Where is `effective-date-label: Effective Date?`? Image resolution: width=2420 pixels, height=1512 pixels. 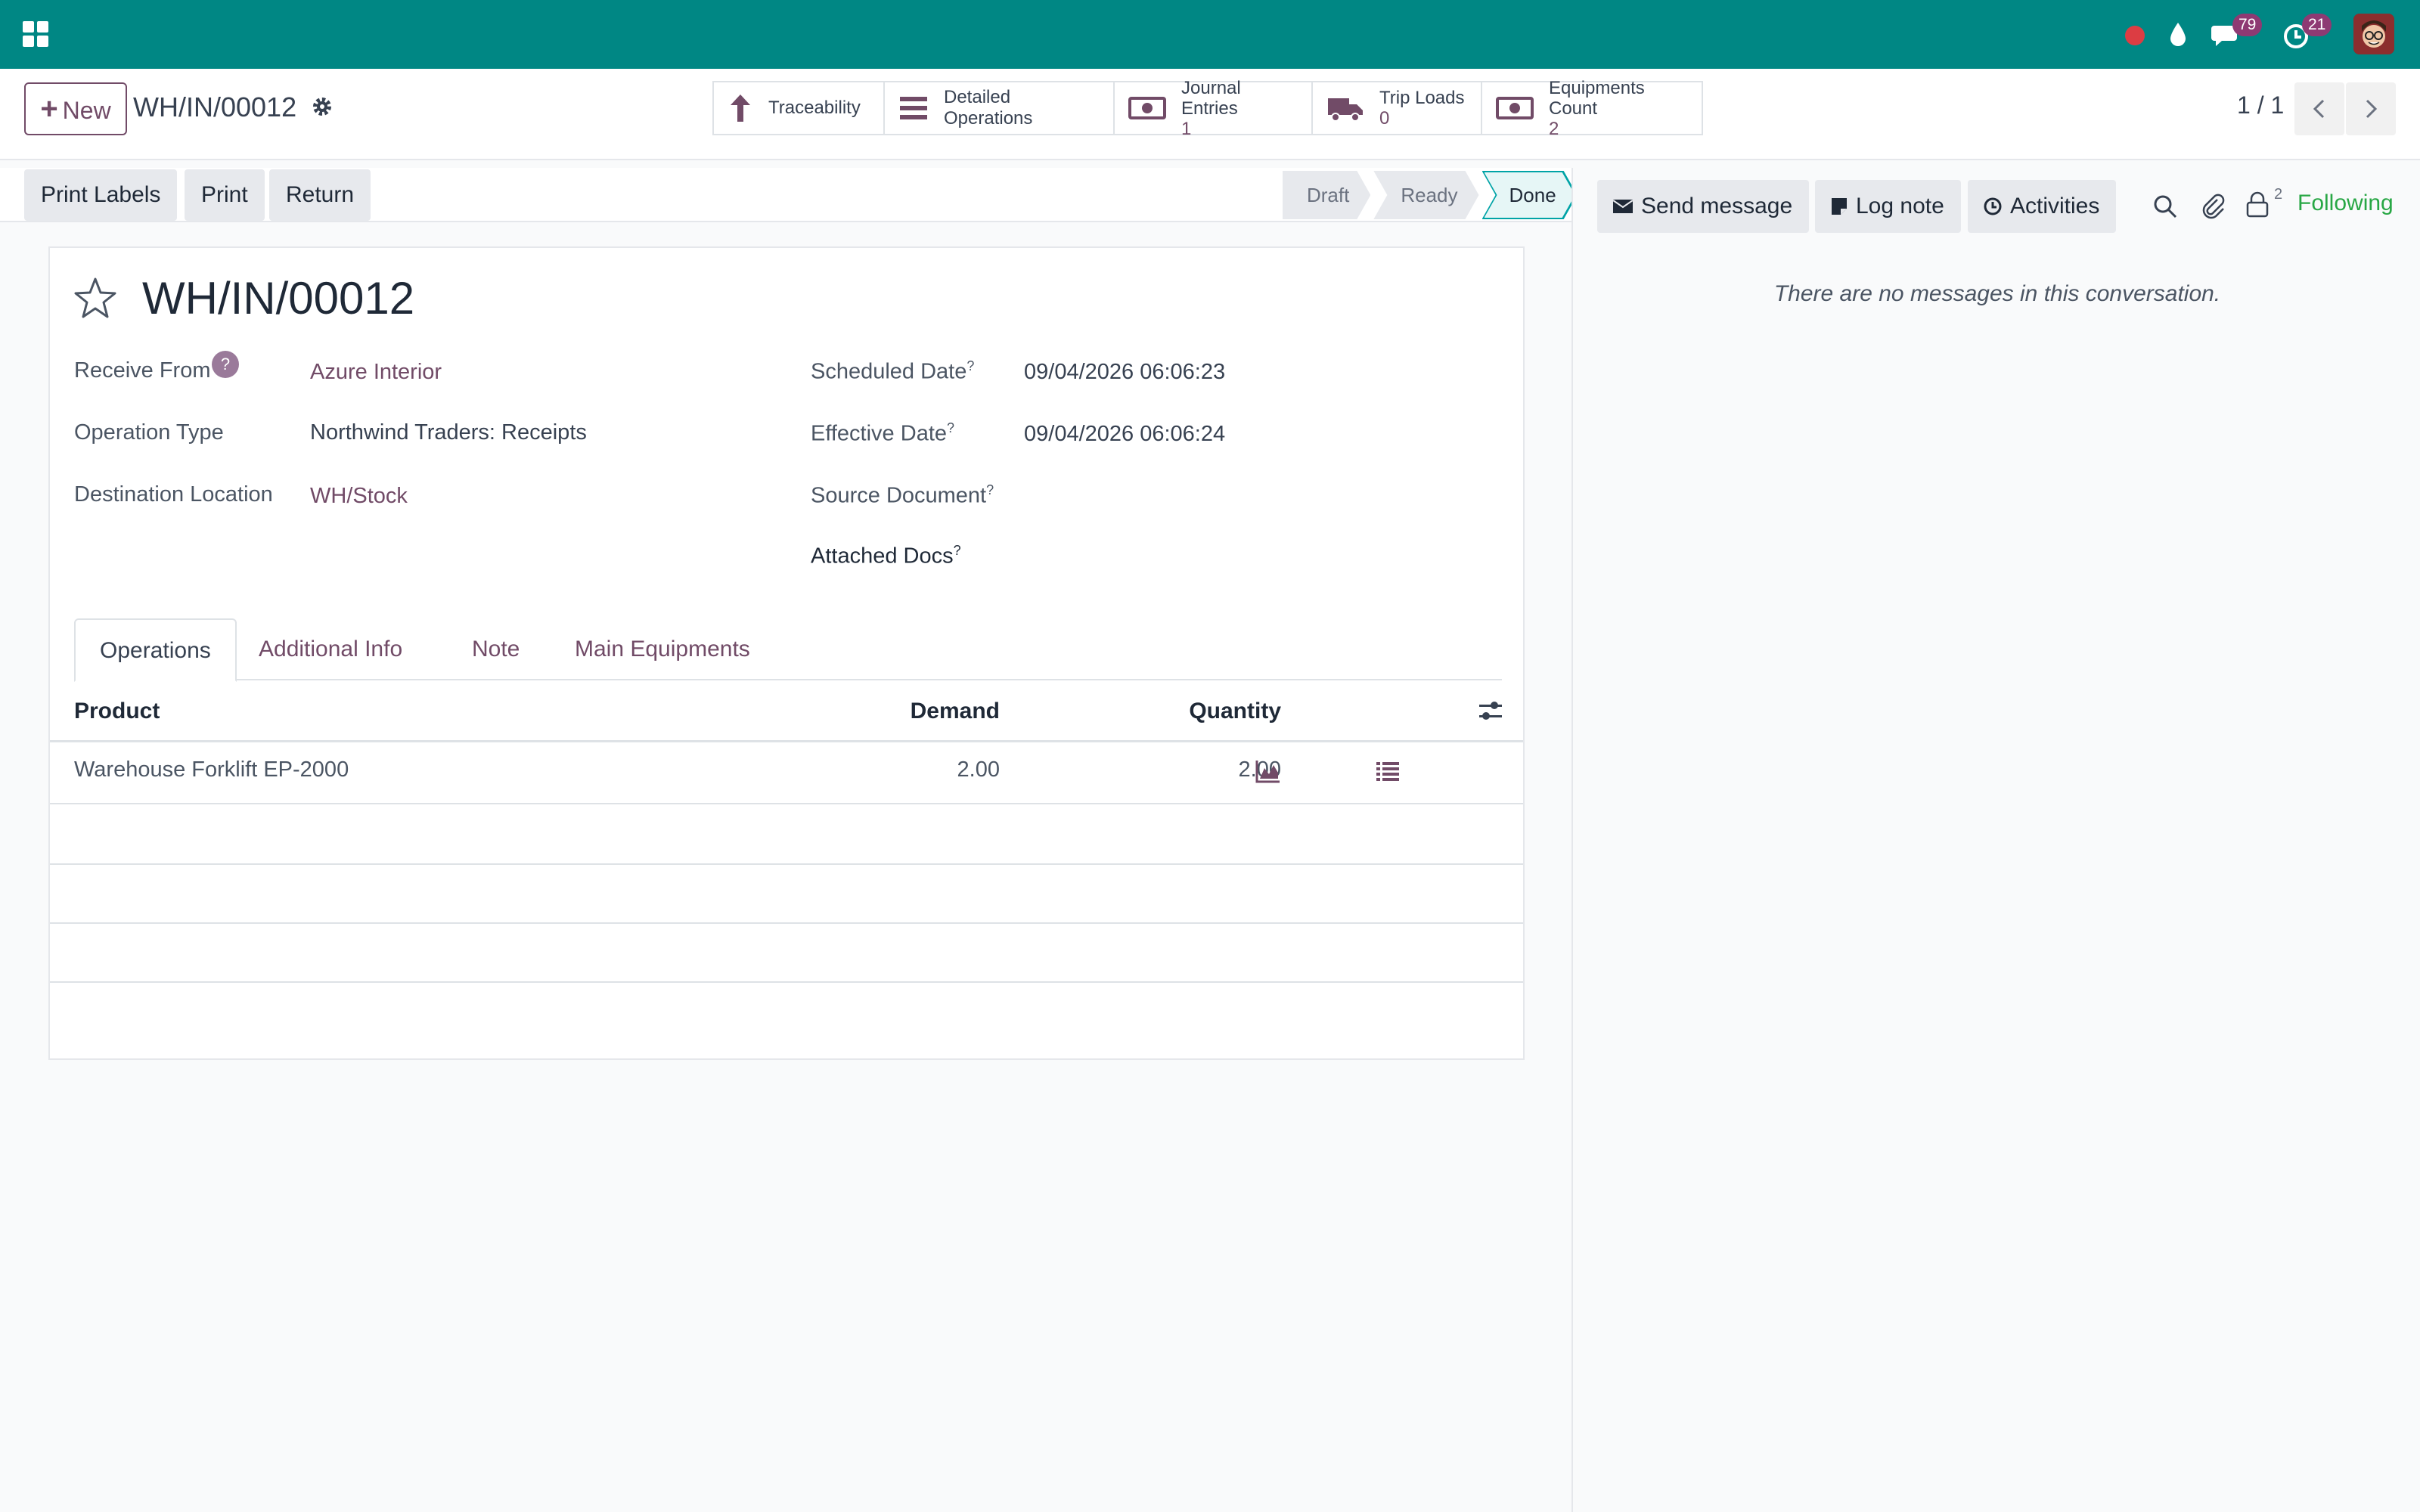 effective-date-label: Effective Date? is located at coordinates (883, 433).